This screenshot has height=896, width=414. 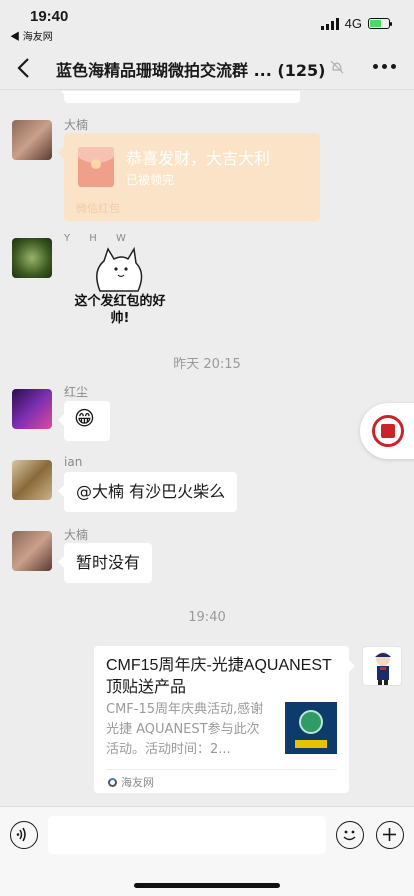 What do you see at coordinates (207, 617) in the screenshot?
I see `timestamp: 19:40` at bounding box center [207, 617].